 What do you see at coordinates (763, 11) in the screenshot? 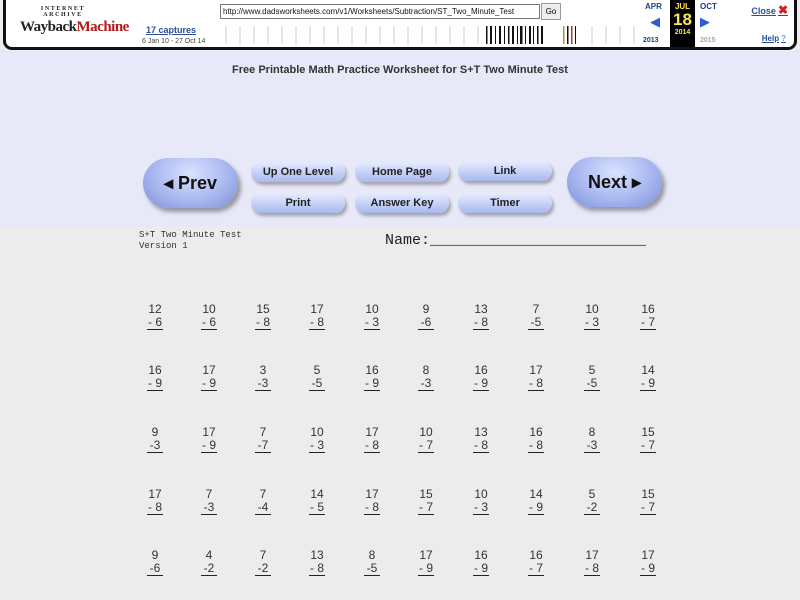
I see `close-label: Close` at bounding box center [763, 11].